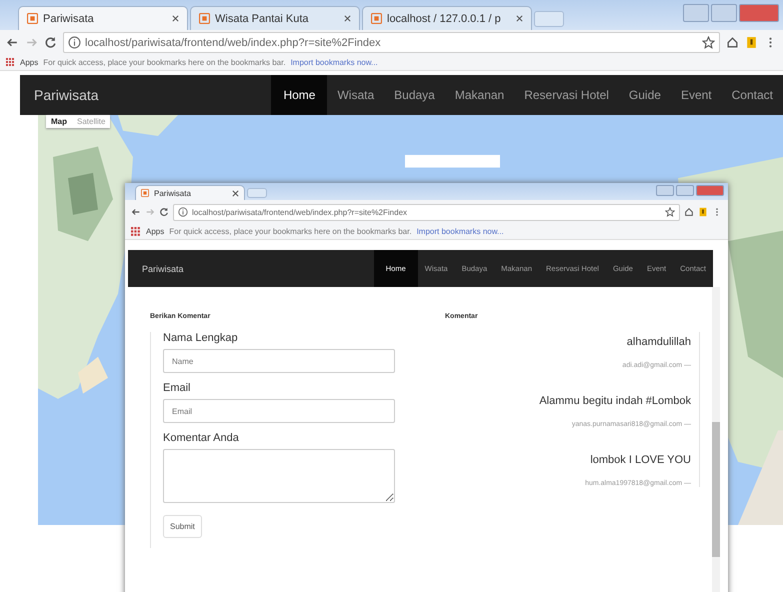 Image resolution: width=783 pixels, height=592 pixels. Describe the element at coordinates (640, 460) in the screenshot. I see `comment-text: lombok I LOVE YOU` at that location.